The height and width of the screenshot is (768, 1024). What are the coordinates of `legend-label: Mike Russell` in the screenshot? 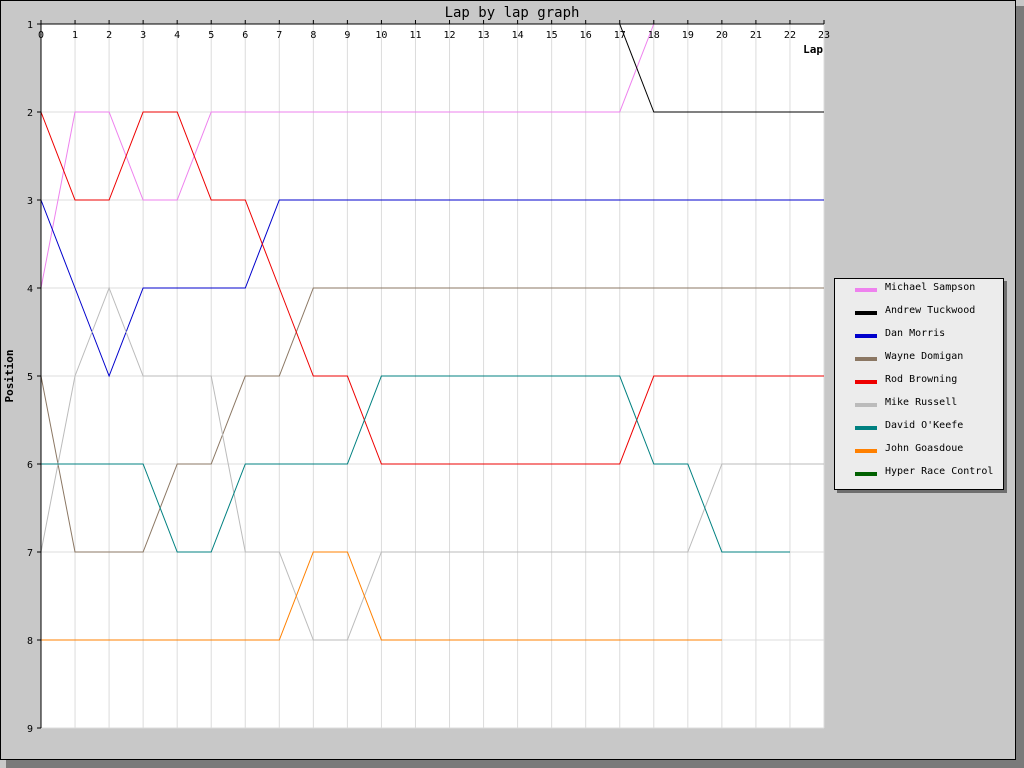 It's located at (921, 402).